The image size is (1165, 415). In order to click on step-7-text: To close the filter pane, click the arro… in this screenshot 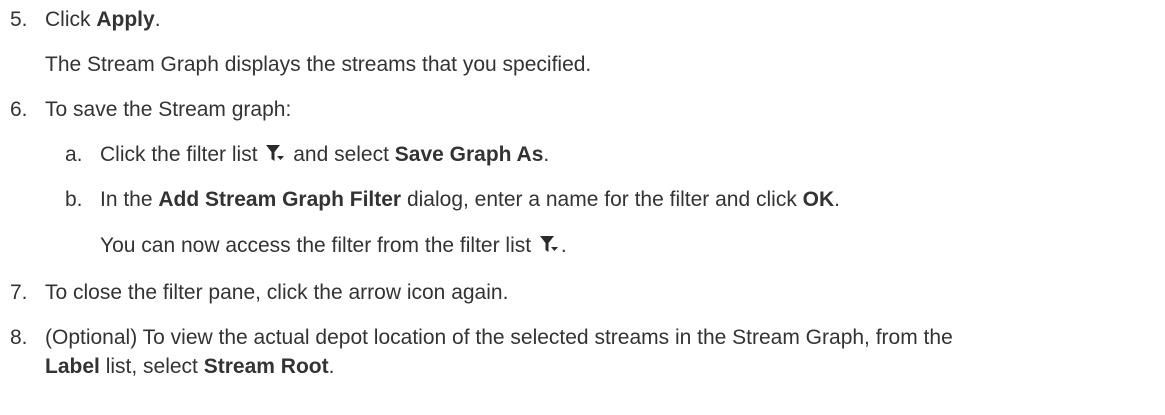, I will do `click(277, 292)`.